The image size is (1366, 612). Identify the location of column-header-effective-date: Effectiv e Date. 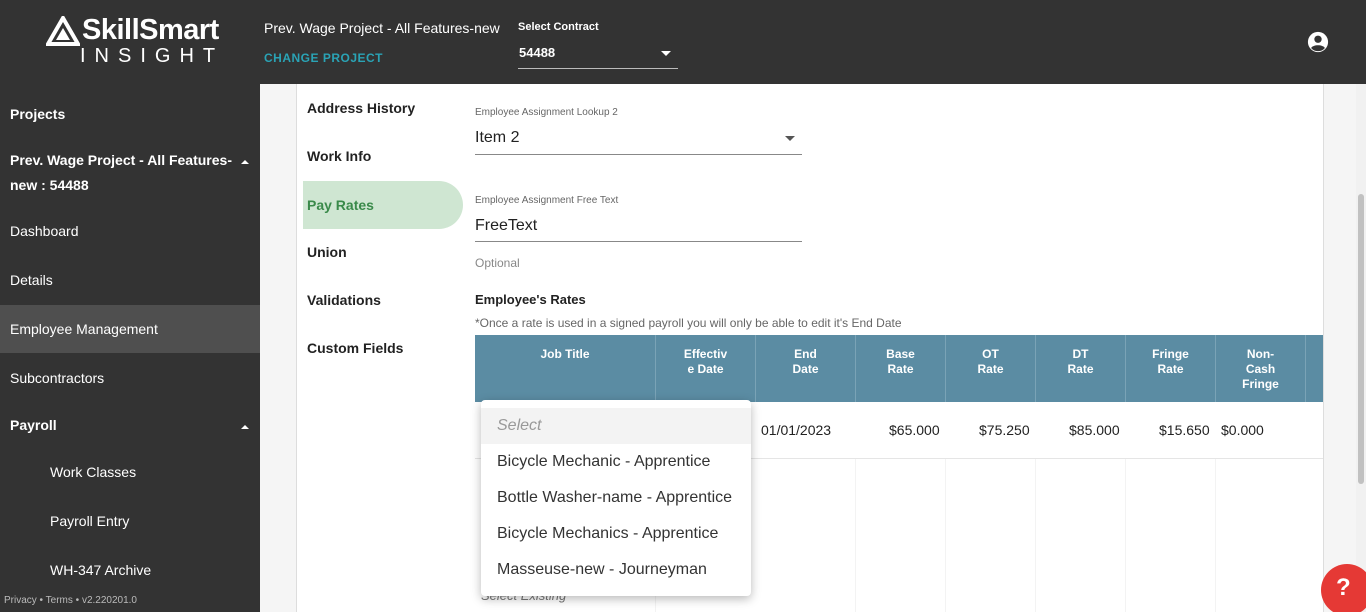
(706, 368).